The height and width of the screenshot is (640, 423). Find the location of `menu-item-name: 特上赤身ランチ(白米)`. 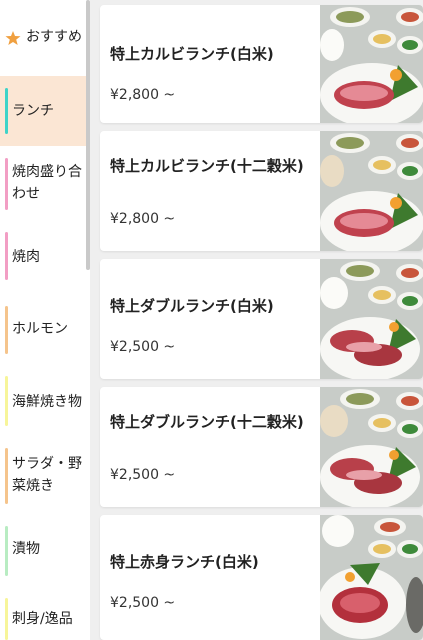

menu-item-name: 特上赤身ランチ(白米) is located at coordinates (184, 562).